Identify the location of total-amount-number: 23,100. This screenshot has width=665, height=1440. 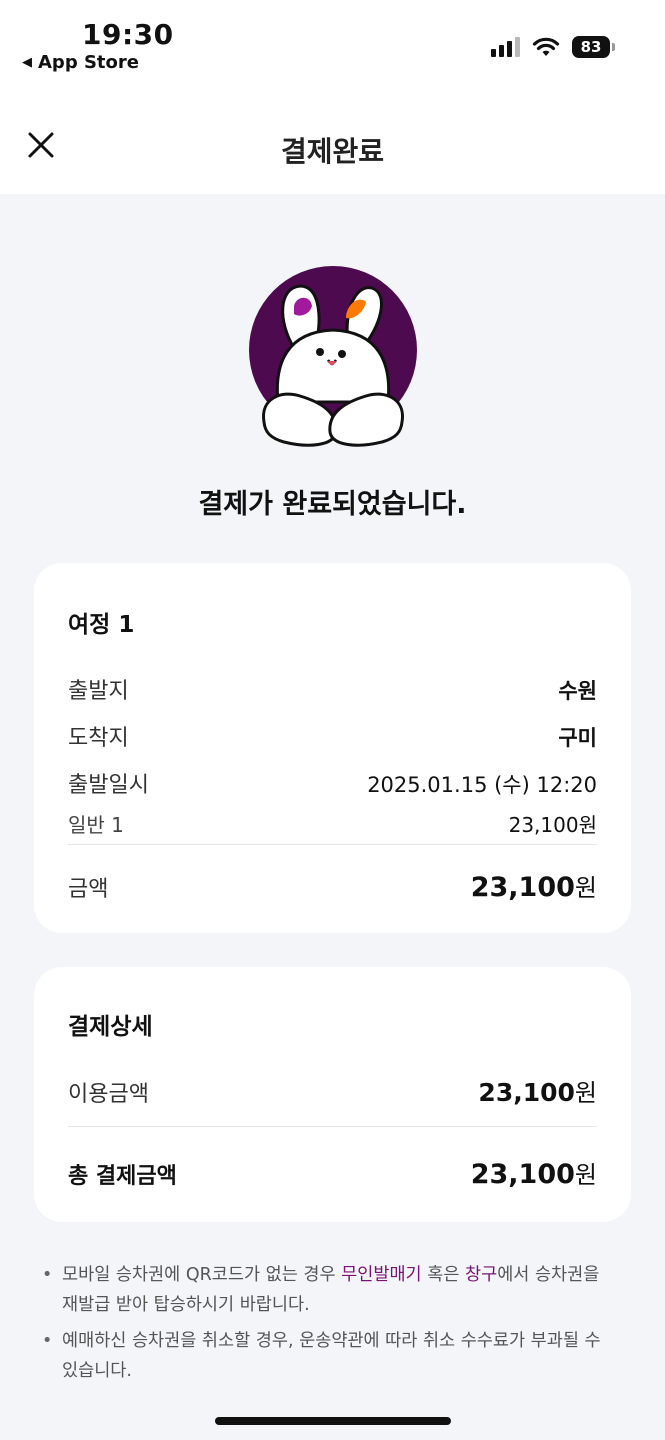
(522, 1174).